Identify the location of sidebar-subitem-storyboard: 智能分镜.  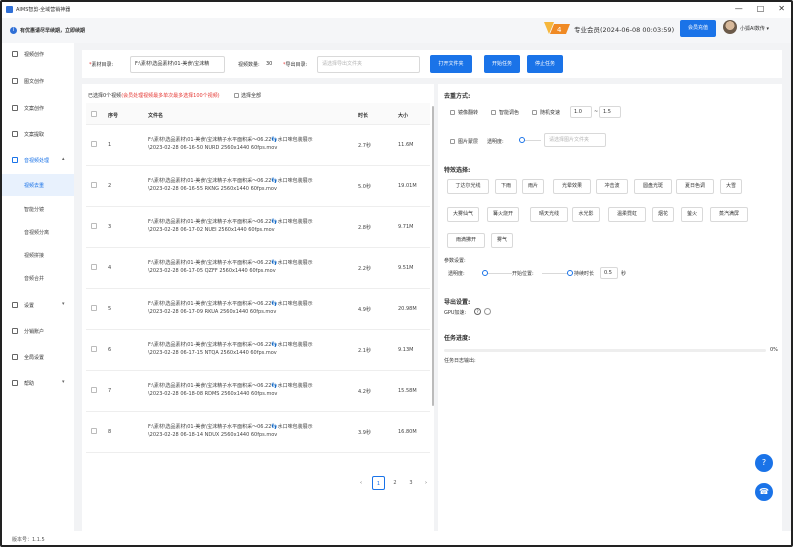
(38, 209).